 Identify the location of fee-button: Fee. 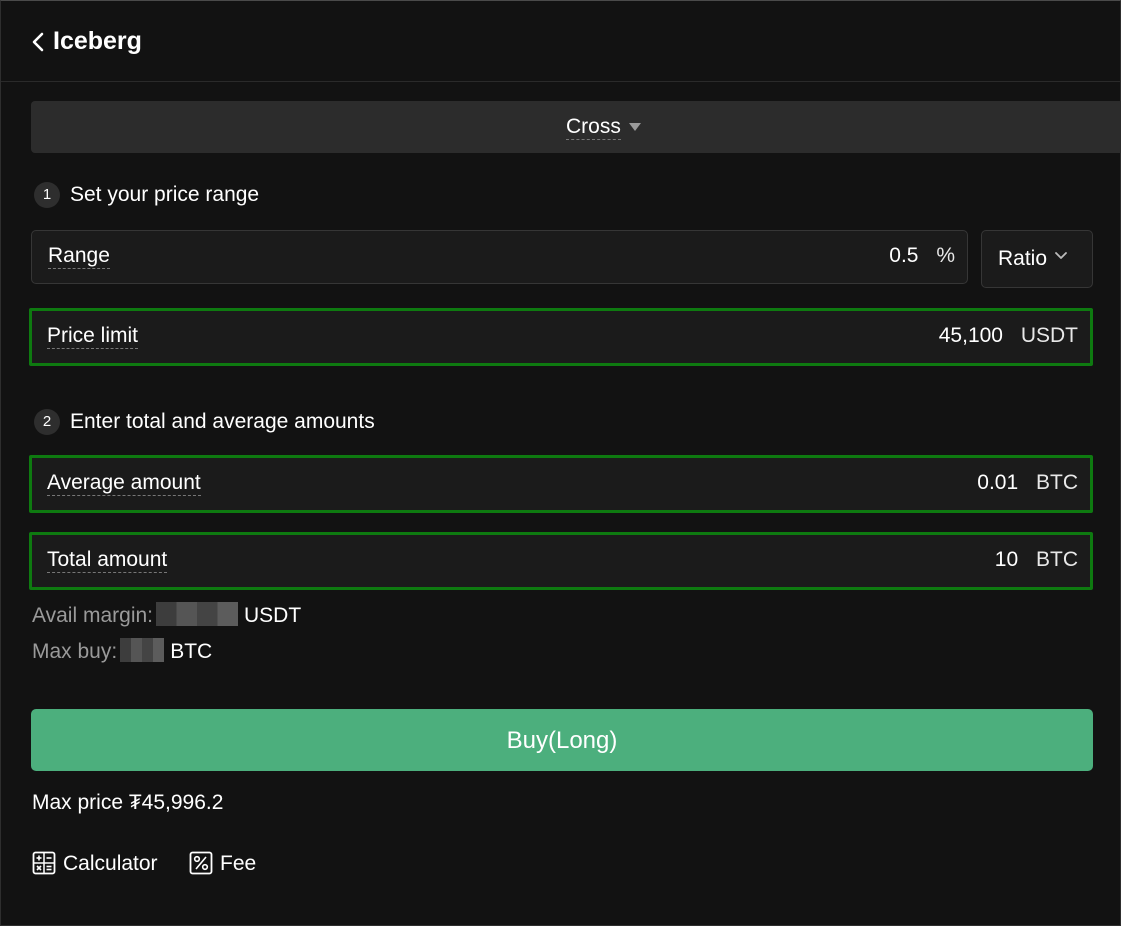
(224, 864).